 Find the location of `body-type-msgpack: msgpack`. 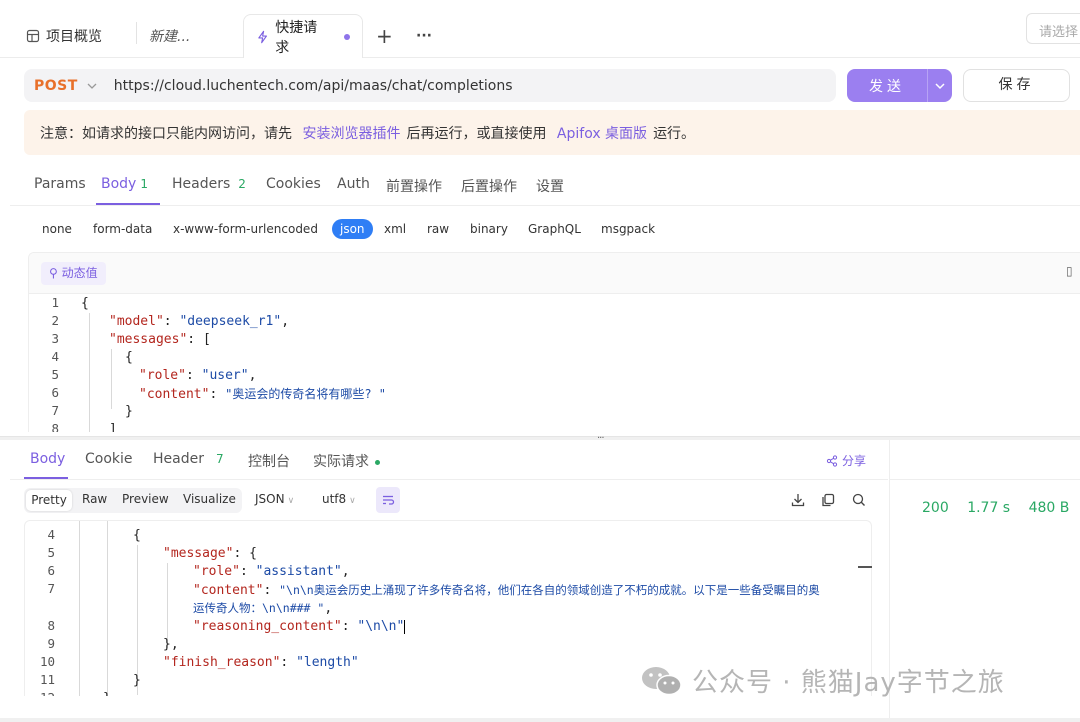

body-type-msgpack: msgpack is located at coordinates (628, 229).